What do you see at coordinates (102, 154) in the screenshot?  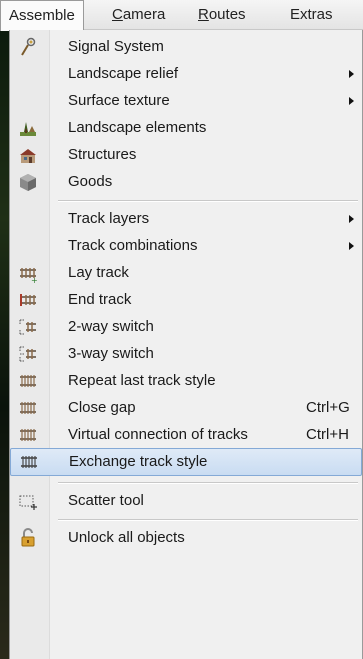 I see `menu-item-label: Structures` at bounding box center [102, 154].